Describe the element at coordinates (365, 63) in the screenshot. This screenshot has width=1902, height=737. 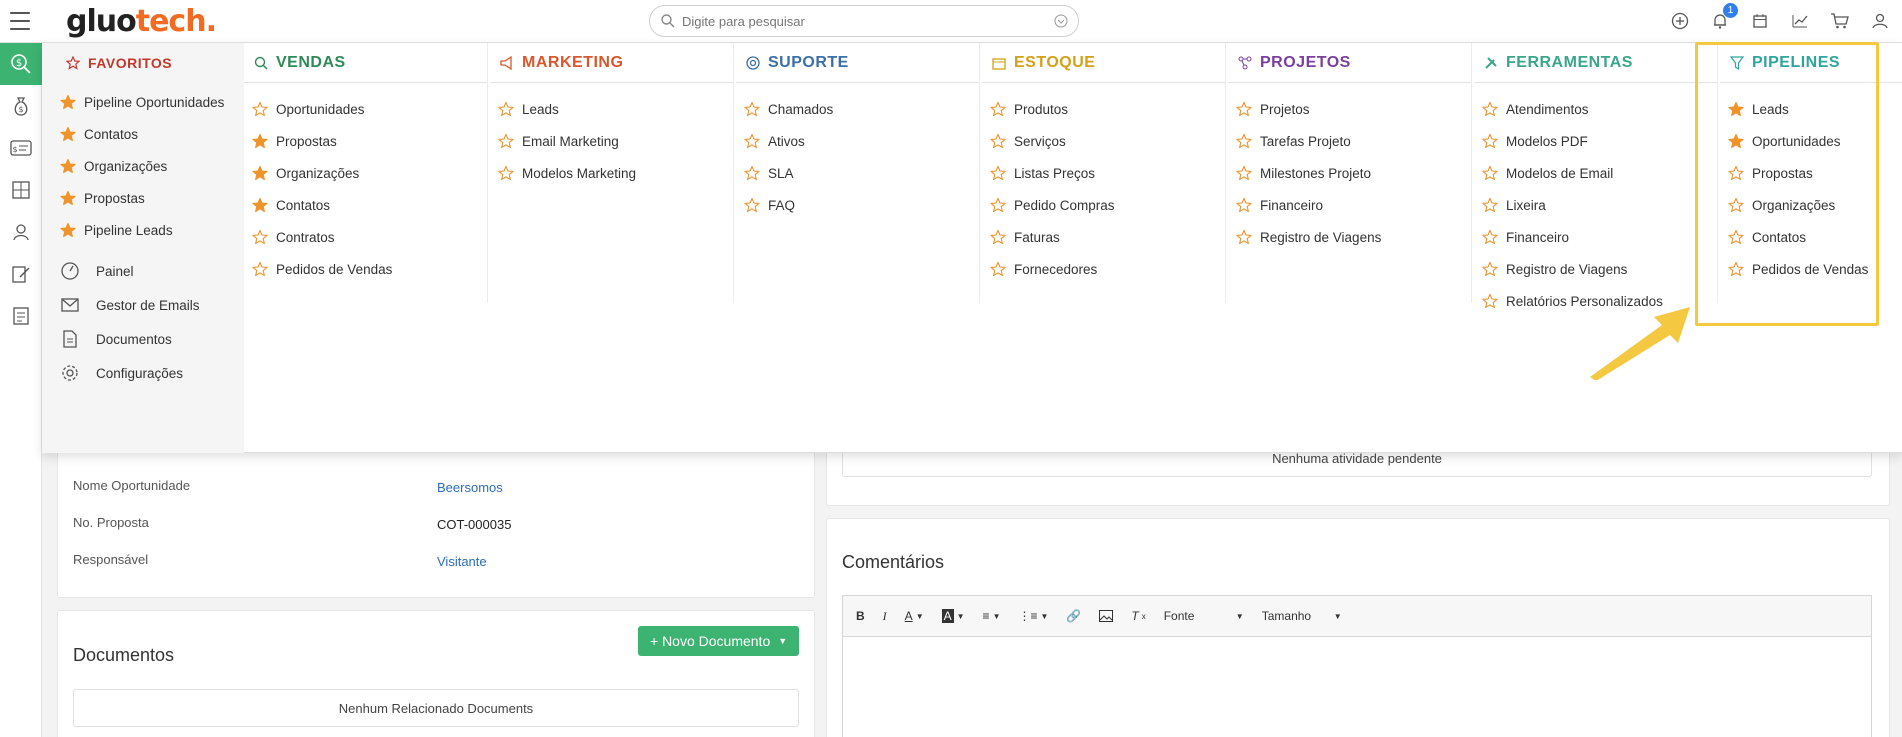
I see `menu-column-header: VENDAS` at that location.